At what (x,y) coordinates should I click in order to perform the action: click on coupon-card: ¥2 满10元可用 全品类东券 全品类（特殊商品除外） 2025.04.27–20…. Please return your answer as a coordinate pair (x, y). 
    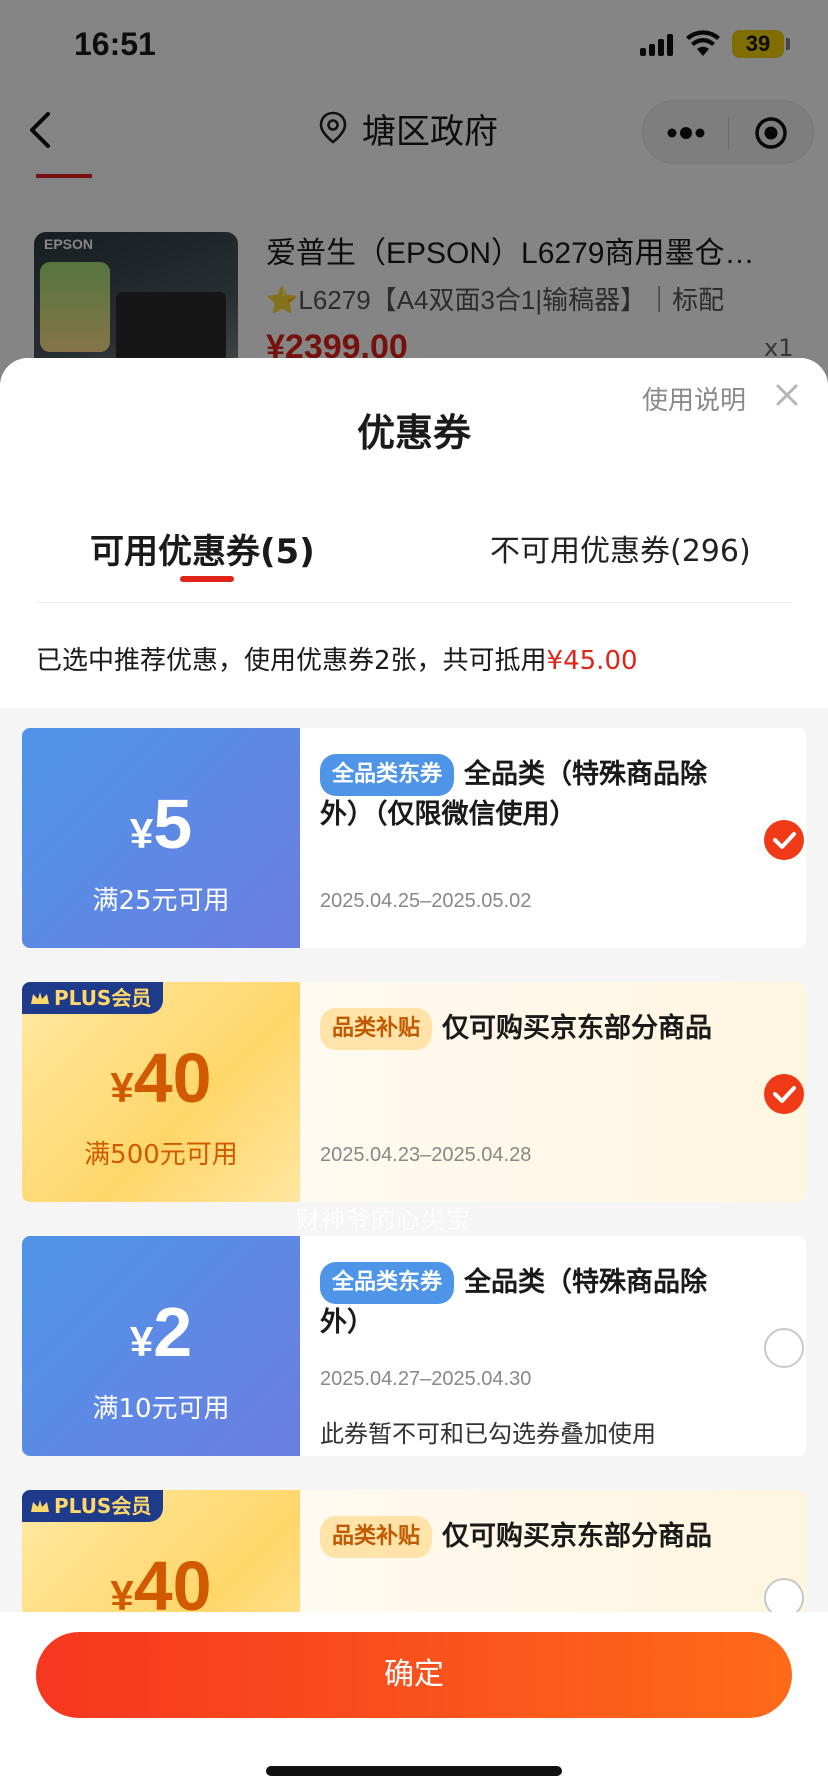
    Looking at the image, I should click on (414, 1346).